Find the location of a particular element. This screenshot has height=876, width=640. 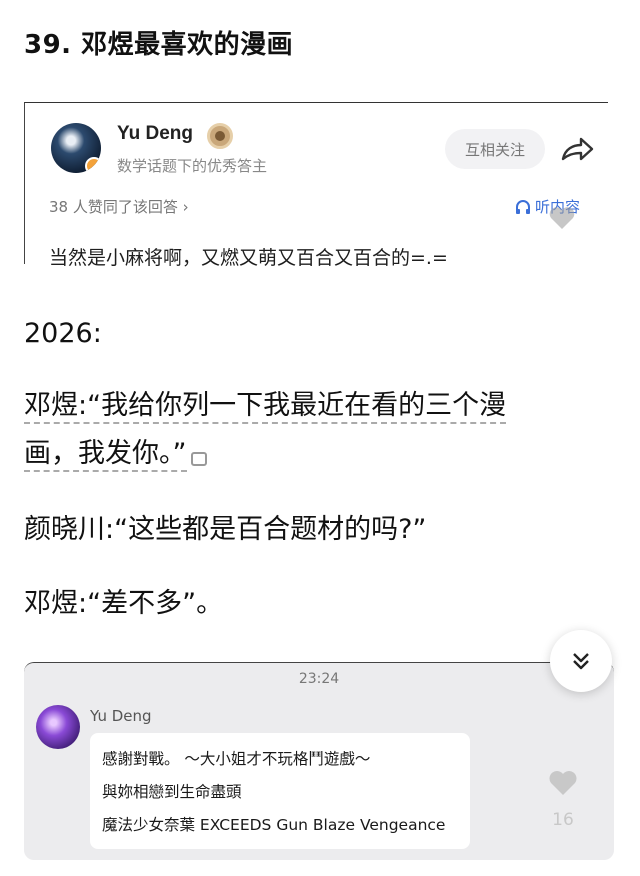

chat-timestamp: 23:24 is located at coordinates (319, 679).